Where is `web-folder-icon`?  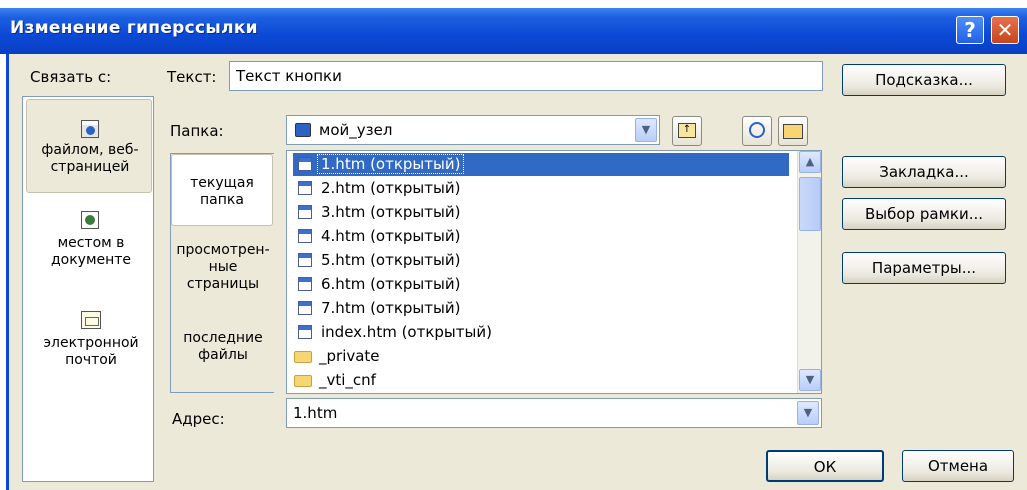 web-folder-icon is located at coordinates (303, 130).